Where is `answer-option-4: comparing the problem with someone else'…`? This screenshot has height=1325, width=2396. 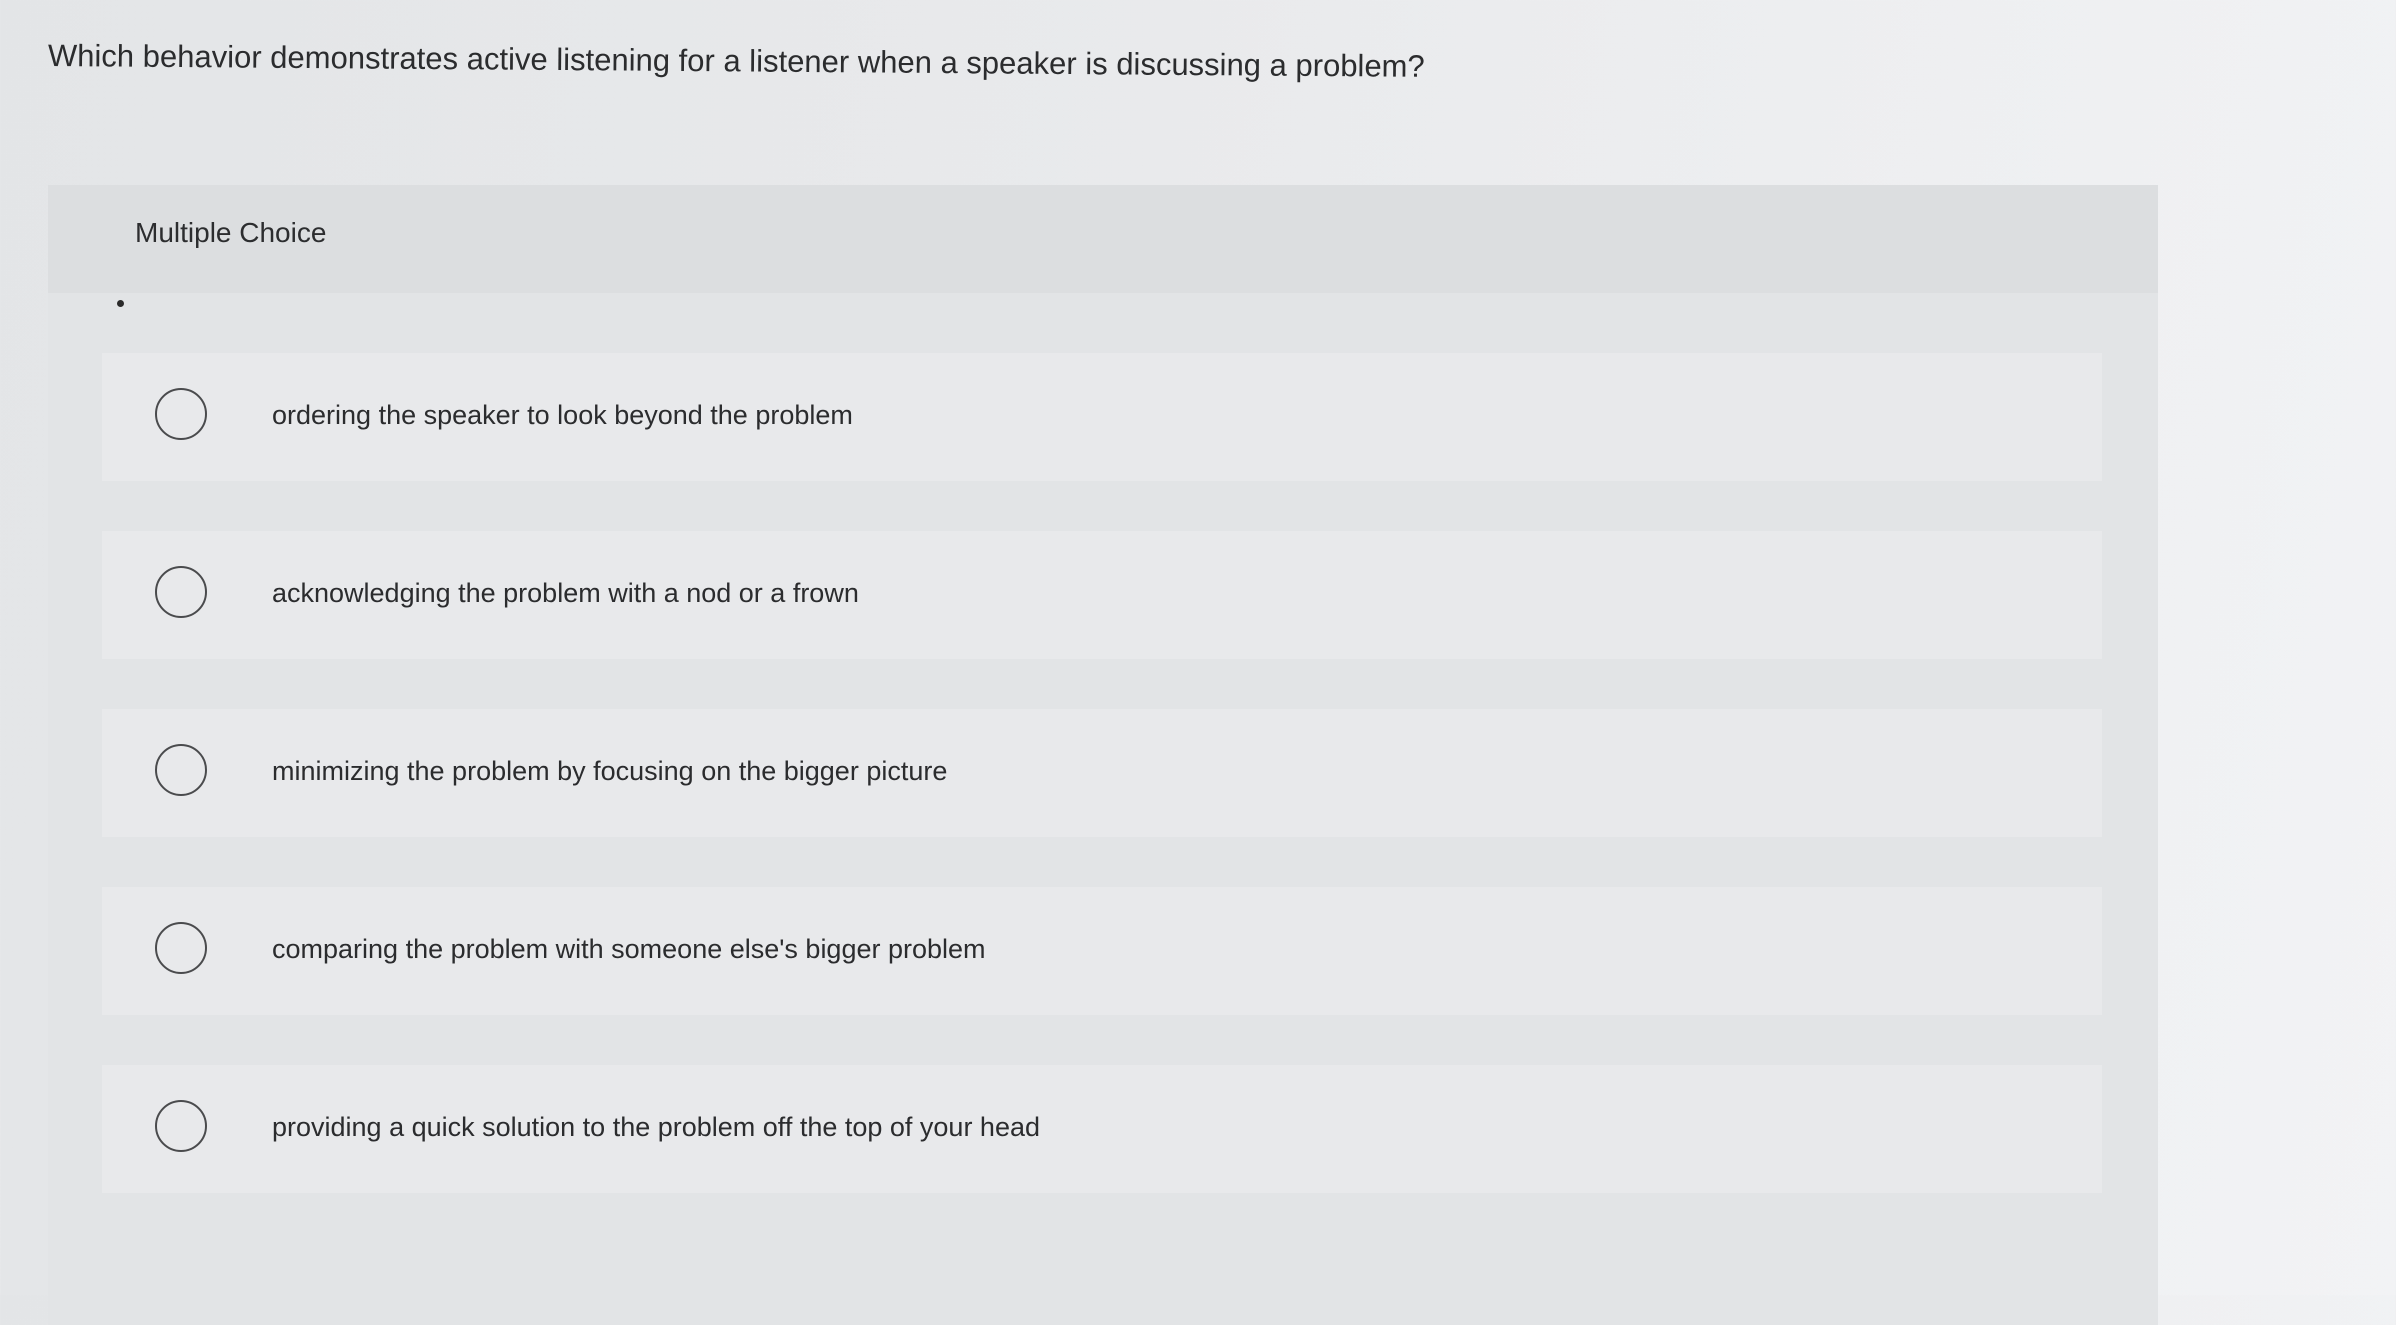 answer-option-4: comparing the problem with someone else'… is located at coordinates (1102, 951).